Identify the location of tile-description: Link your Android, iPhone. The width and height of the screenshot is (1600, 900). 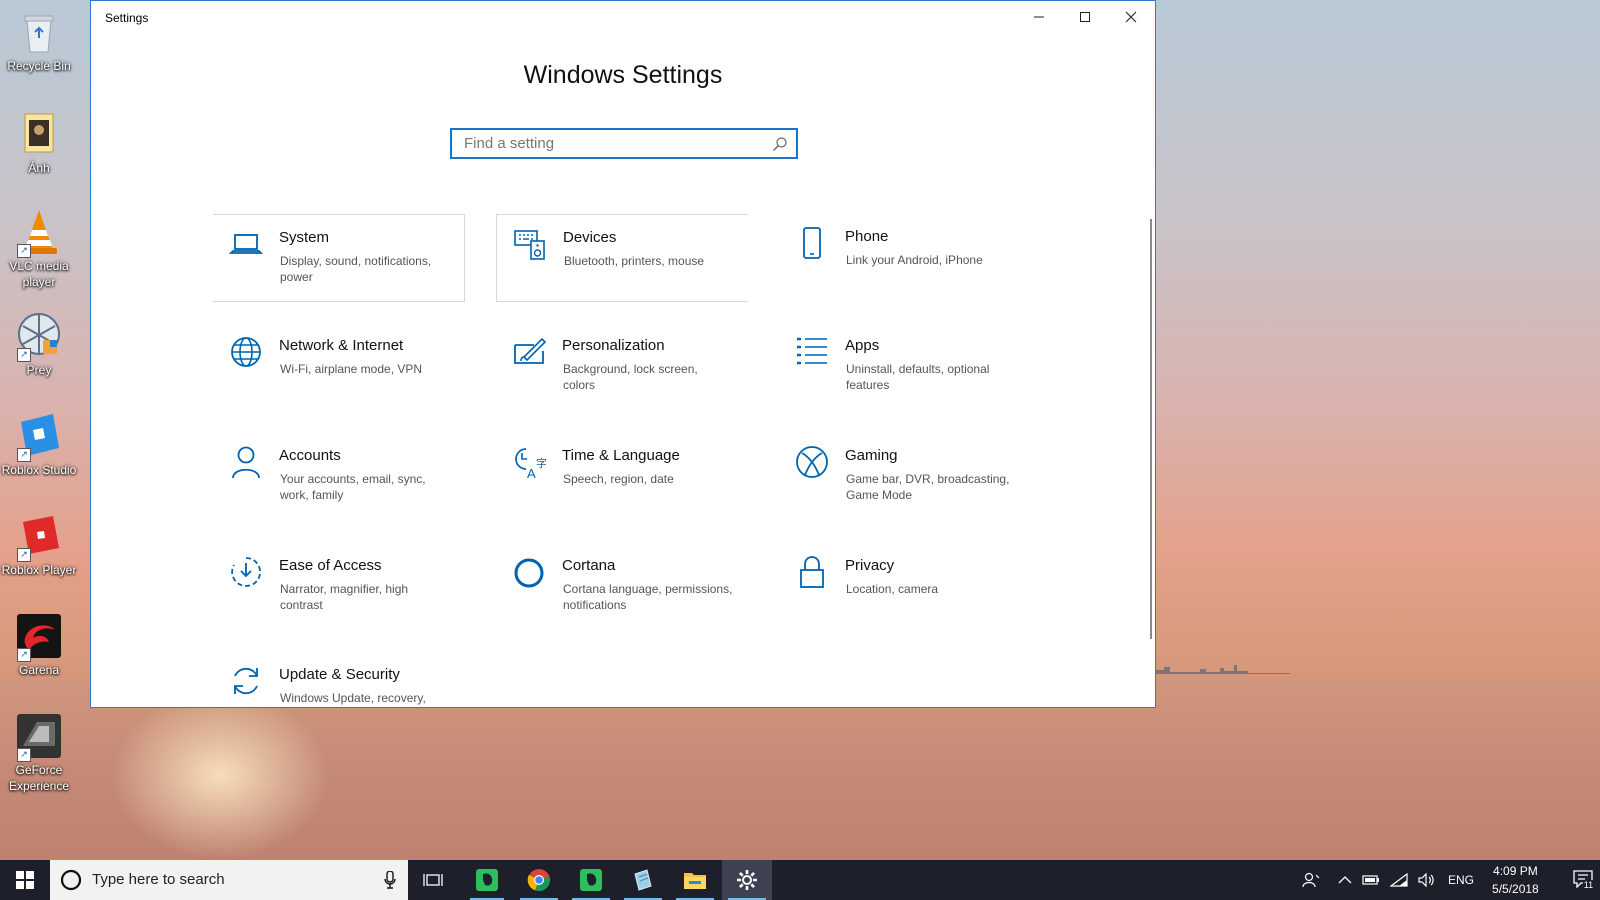
(914, 260).